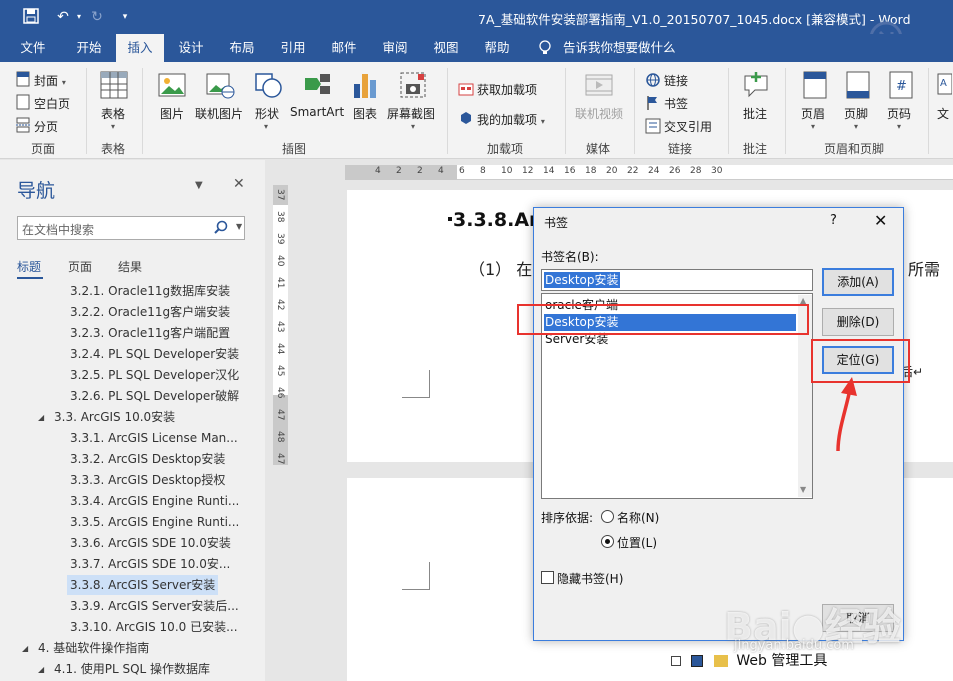 The width and height of the screenshot is (953, 681). Describe the element at coordinates (30, 278) in the screenshot. I see `nav-tab-indicator` at that location.